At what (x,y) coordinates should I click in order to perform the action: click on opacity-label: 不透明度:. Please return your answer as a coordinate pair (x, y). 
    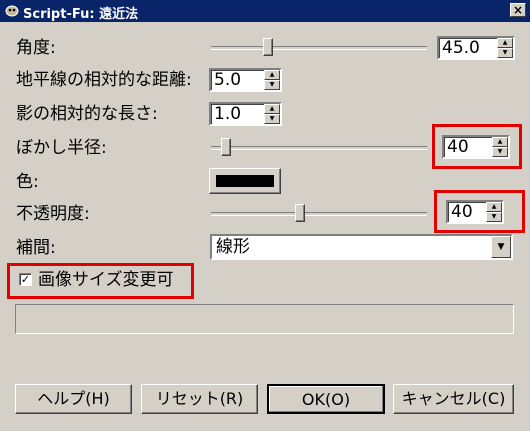
    Looking at the image, I should click on (53, 214).